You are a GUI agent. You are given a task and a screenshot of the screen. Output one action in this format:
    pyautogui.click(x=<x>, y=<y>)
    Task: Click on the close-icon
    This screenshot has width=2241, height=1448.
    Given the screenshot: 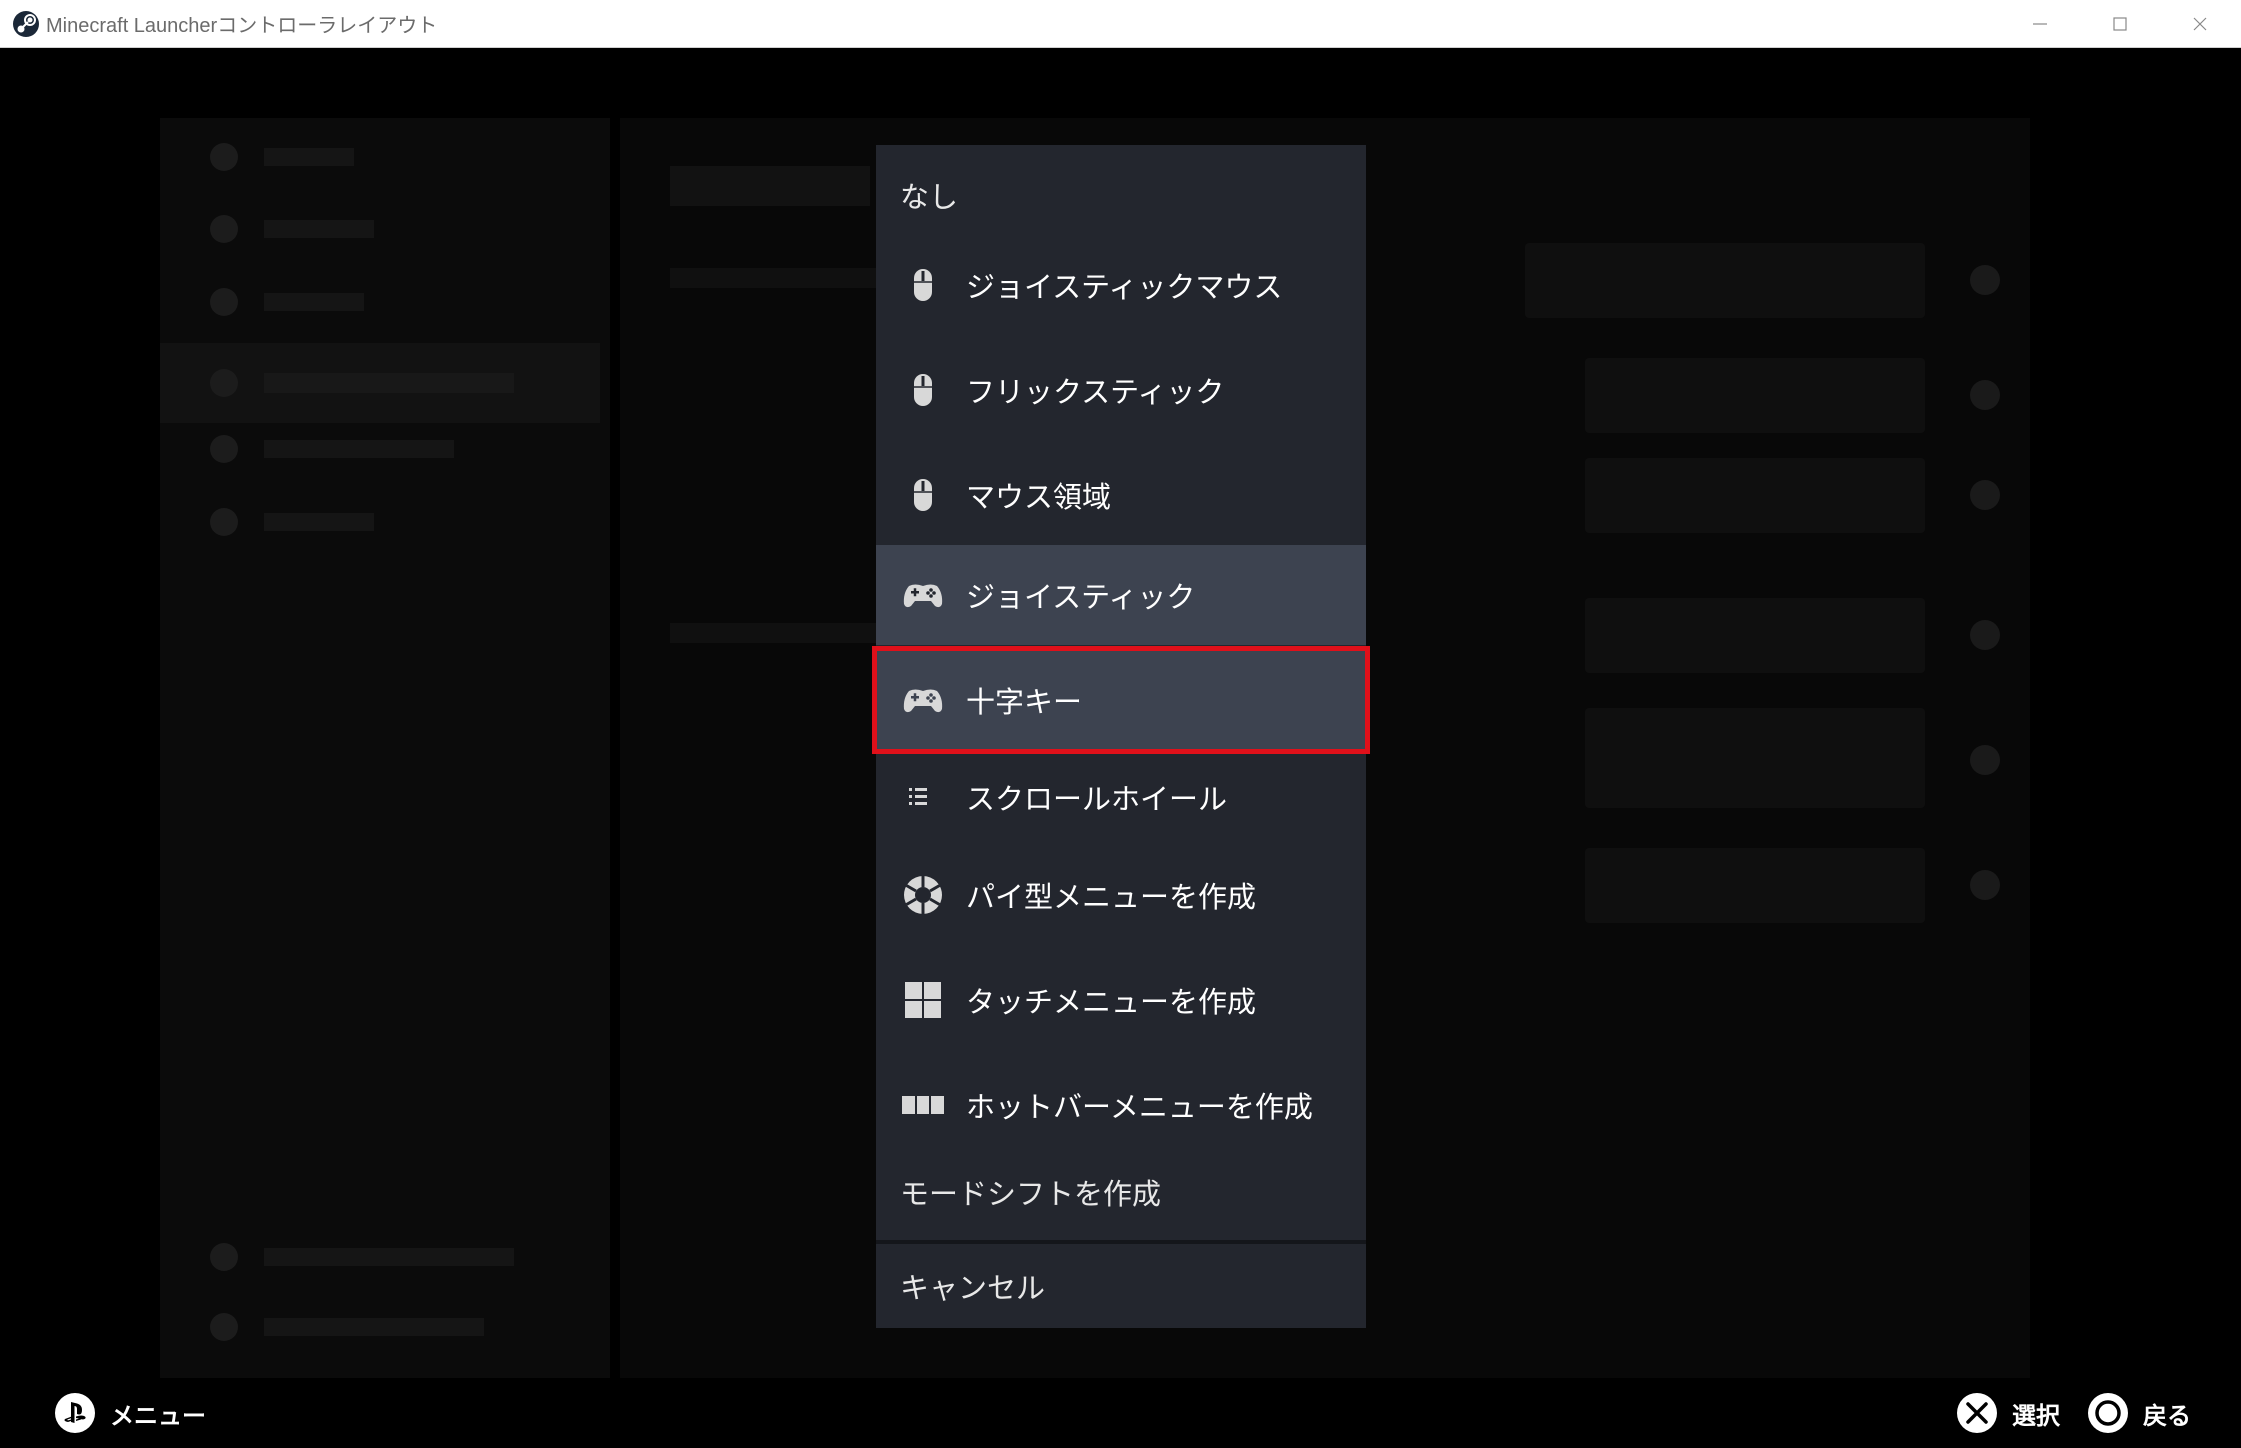 What is the action you would take?
    pyautogui.click(x=2200, y=24)
    